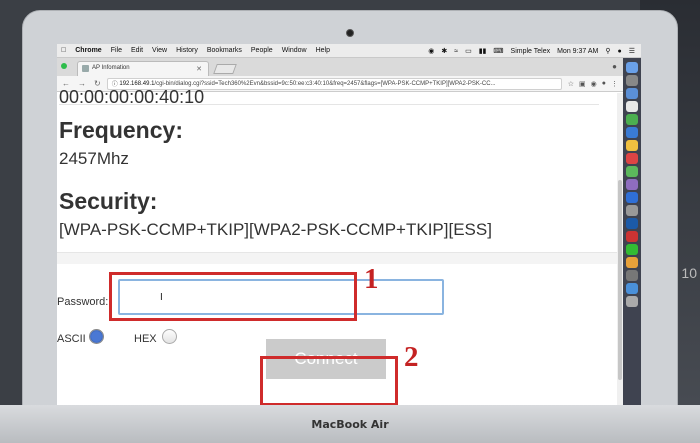 This screenshot has width=700, height=443. I want to click on section-divider, so click(337, 258).